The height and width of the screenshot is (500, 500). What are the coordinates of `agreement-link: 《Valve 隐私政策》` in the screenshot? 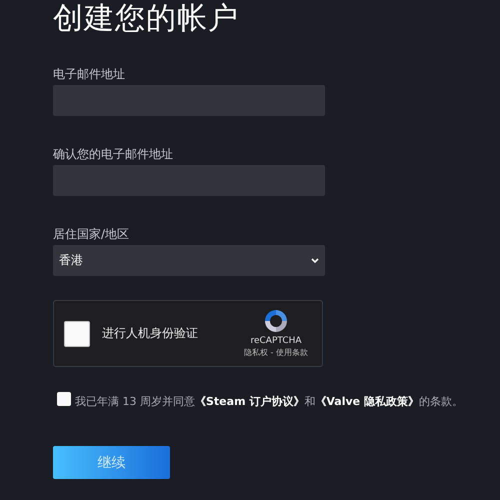 It's located at (367, 401).